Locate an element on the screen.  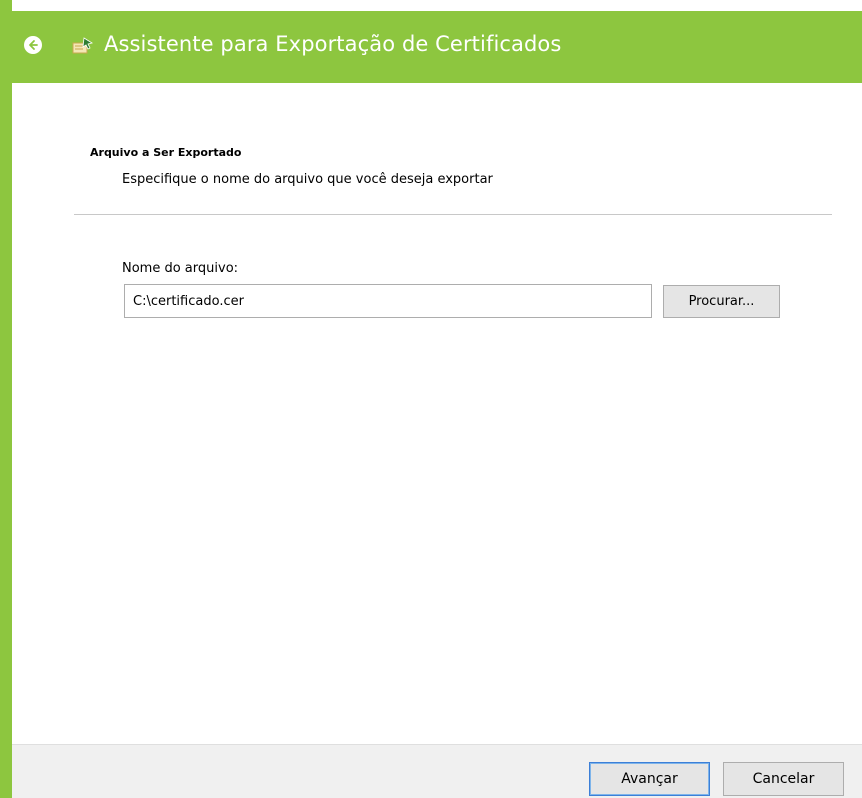
header-divider is located at coordinates (453, 214).